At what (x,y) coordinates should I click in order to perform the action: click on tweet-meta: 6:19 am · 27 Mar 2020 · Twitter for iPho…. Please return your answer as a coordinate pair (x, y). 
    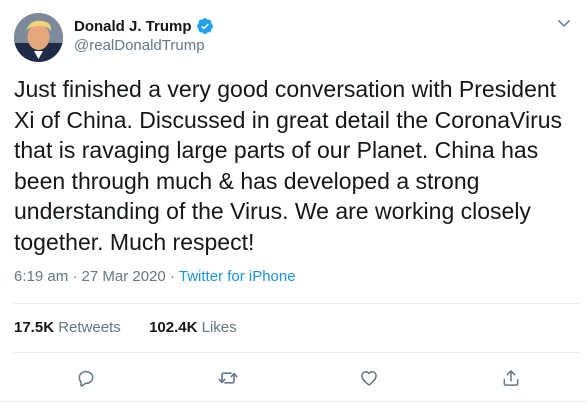
    Looking at the image, I should click on (155, 276).